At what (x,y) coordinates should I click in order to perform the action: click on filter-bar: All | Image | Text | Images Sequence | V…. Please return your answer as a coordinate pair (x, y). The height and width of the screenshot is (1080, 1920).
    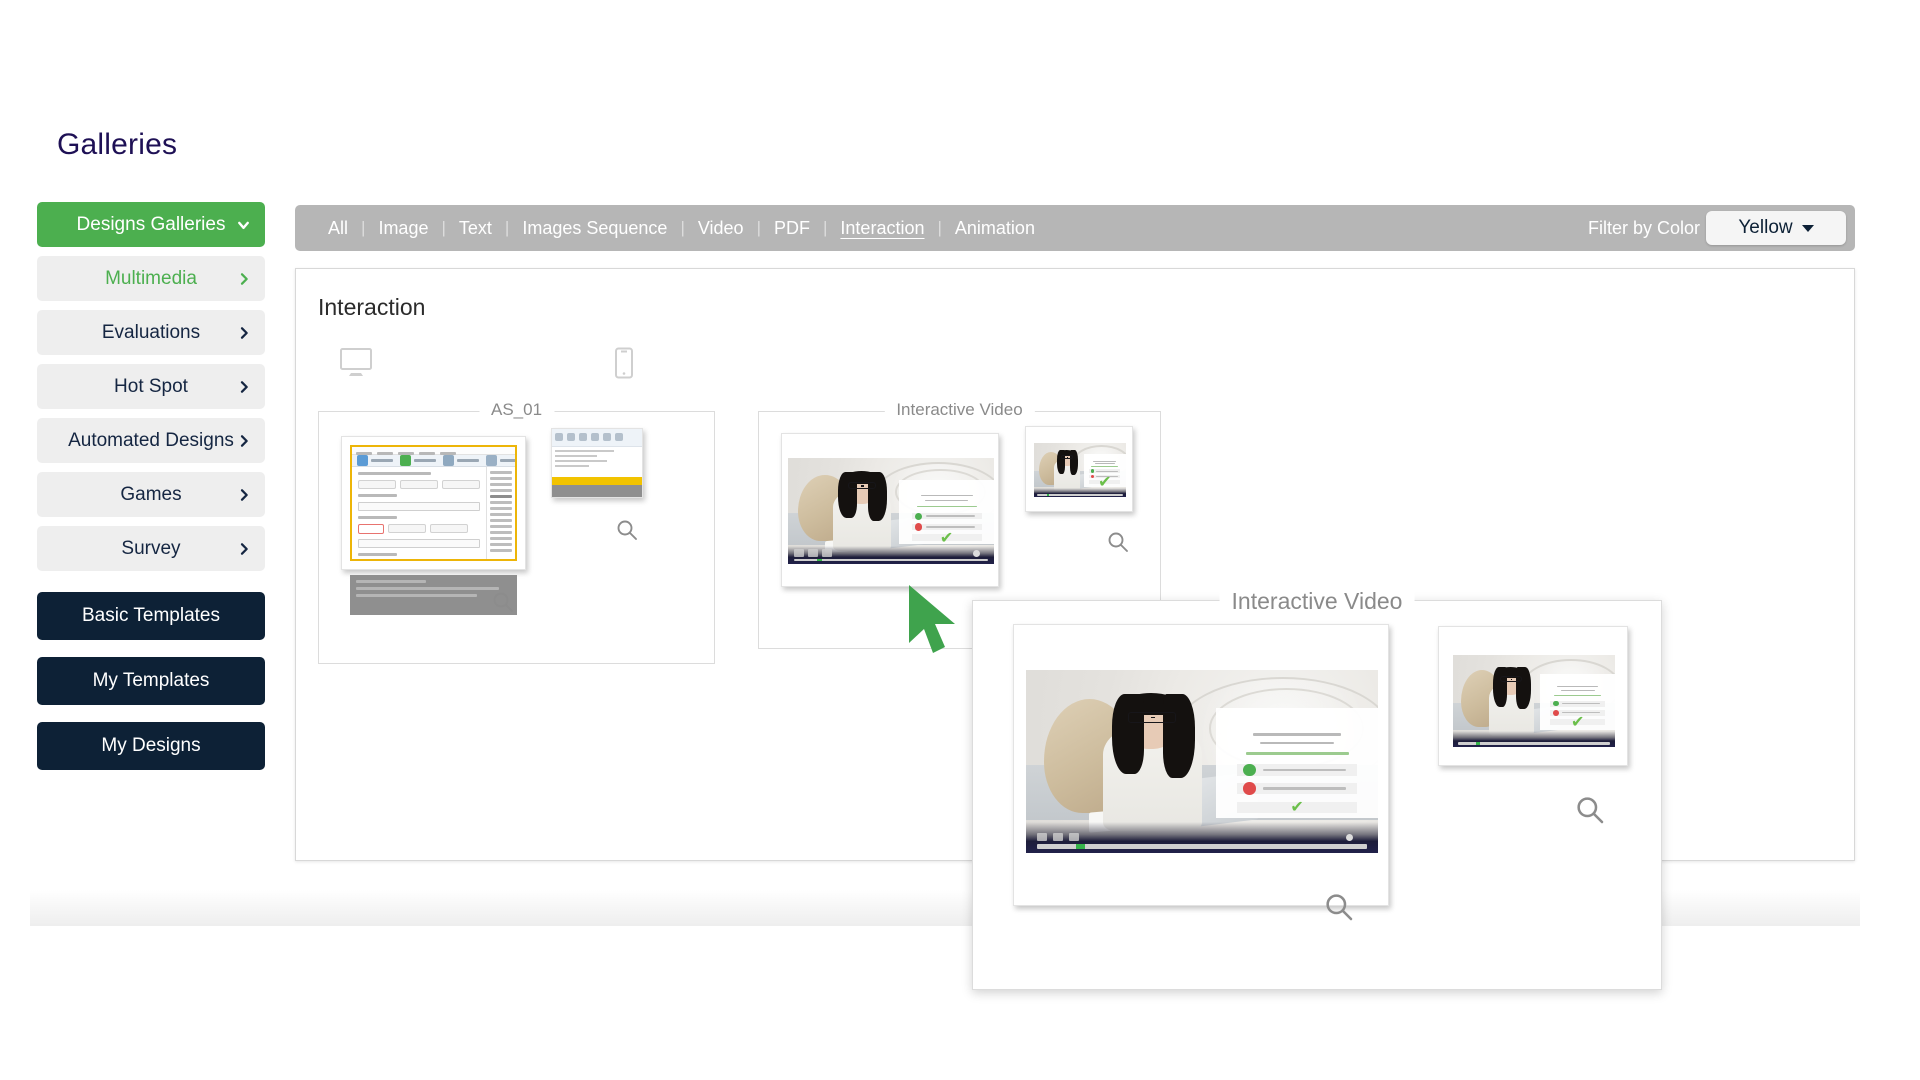
    Looking at the image, I should click on (1075, 228).